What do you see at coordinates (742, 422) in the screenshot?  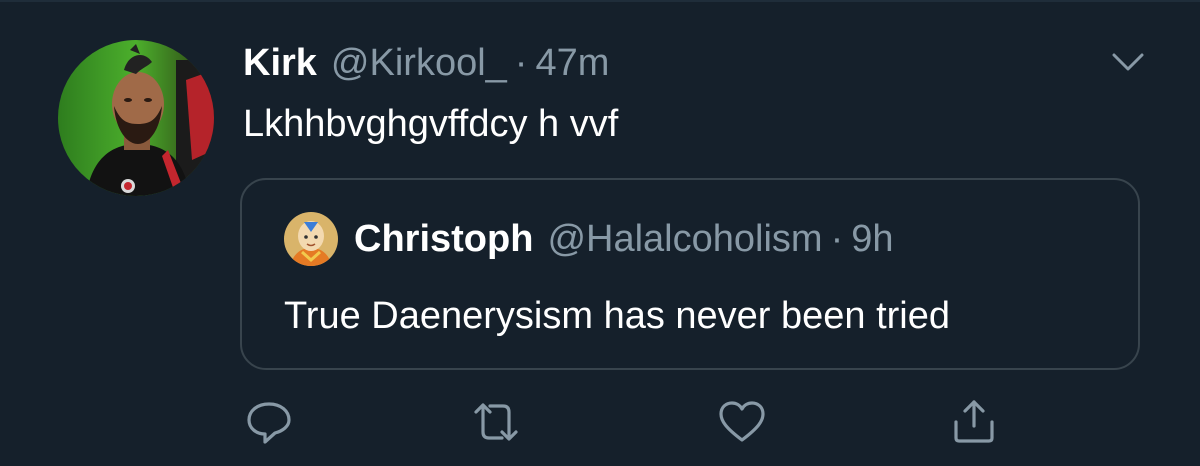 I see `heart-icon` at bounding box center [742, 422].